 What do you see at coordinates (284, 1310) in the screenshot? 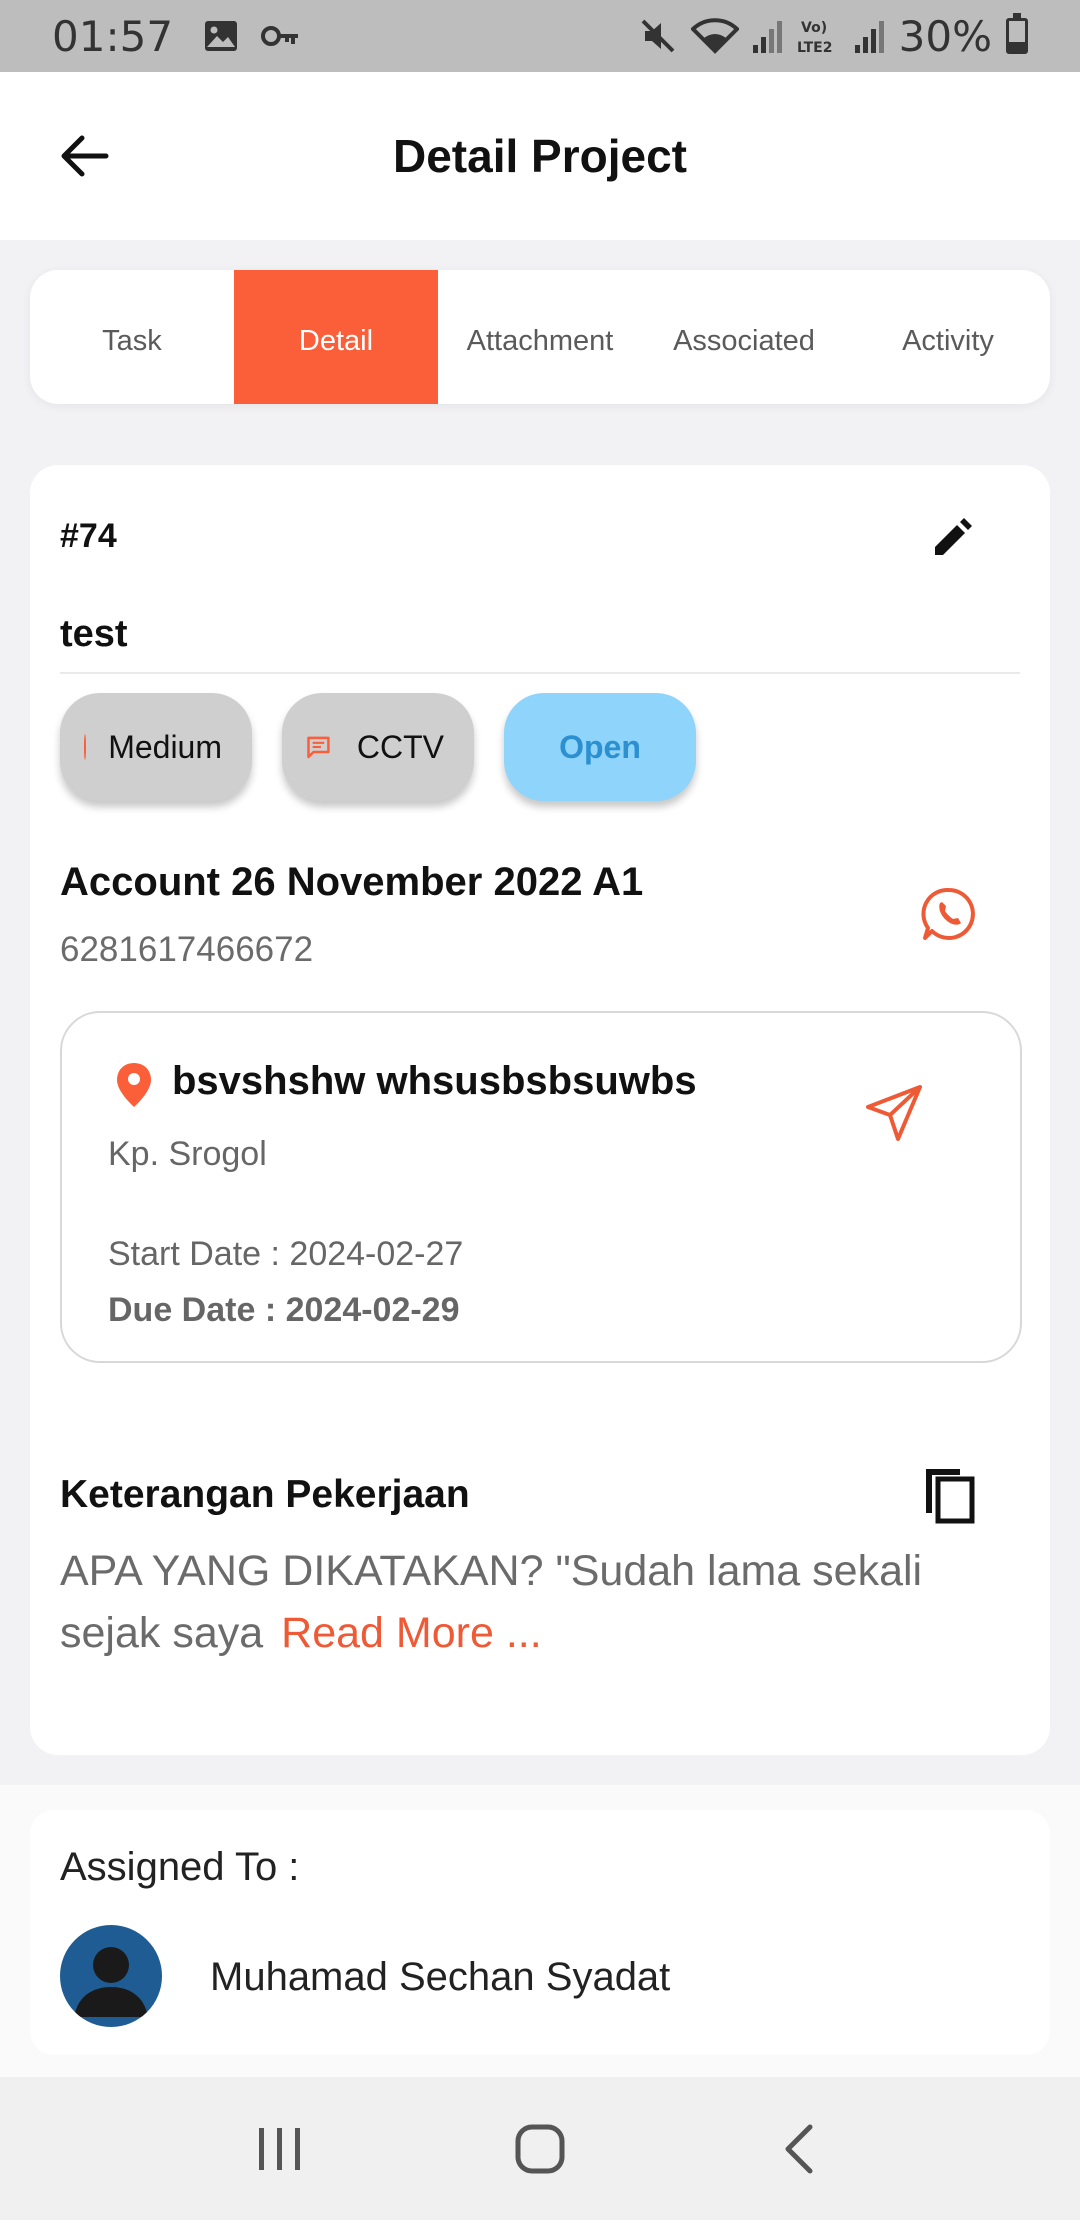
I see `due-date: Due Date : 2024-02-29` at bounding box center [284, 1310].